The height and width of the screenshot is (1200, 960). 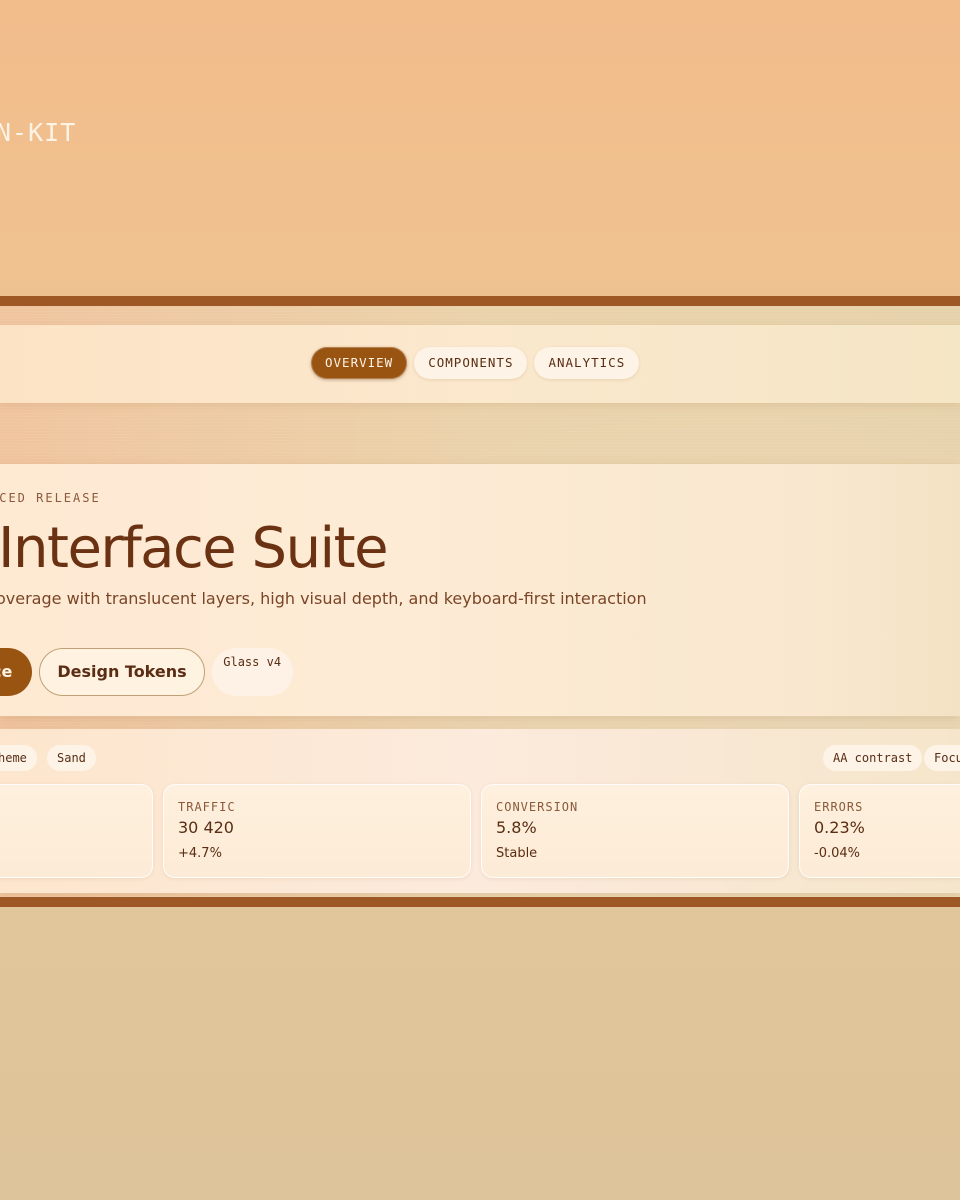 I want to click on top-navigation: OVERVIEW COMPONENTS ANALYTICS, so click(x=480, y=364).